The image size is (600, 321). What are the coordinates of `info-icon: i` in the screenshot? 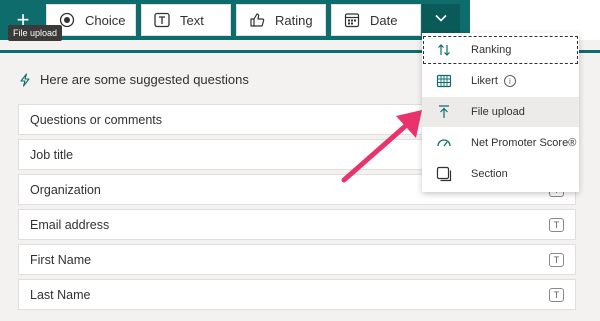 It's located at (509, 81).